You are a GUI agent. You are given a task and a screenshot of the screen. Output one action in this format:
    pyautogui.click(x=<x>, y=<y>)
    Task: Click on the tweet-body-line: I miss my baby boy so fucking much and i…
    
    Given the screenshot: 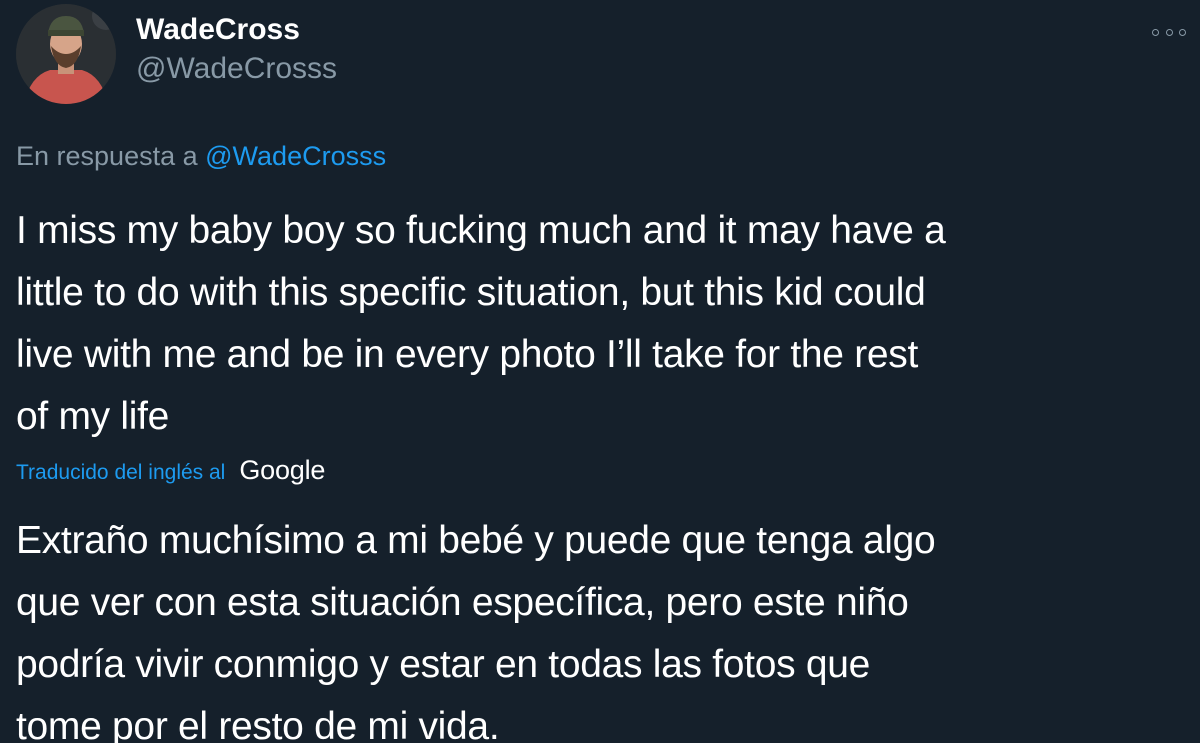 What is the action you would take?
    pyautogui.click(x=481, y=230)
    